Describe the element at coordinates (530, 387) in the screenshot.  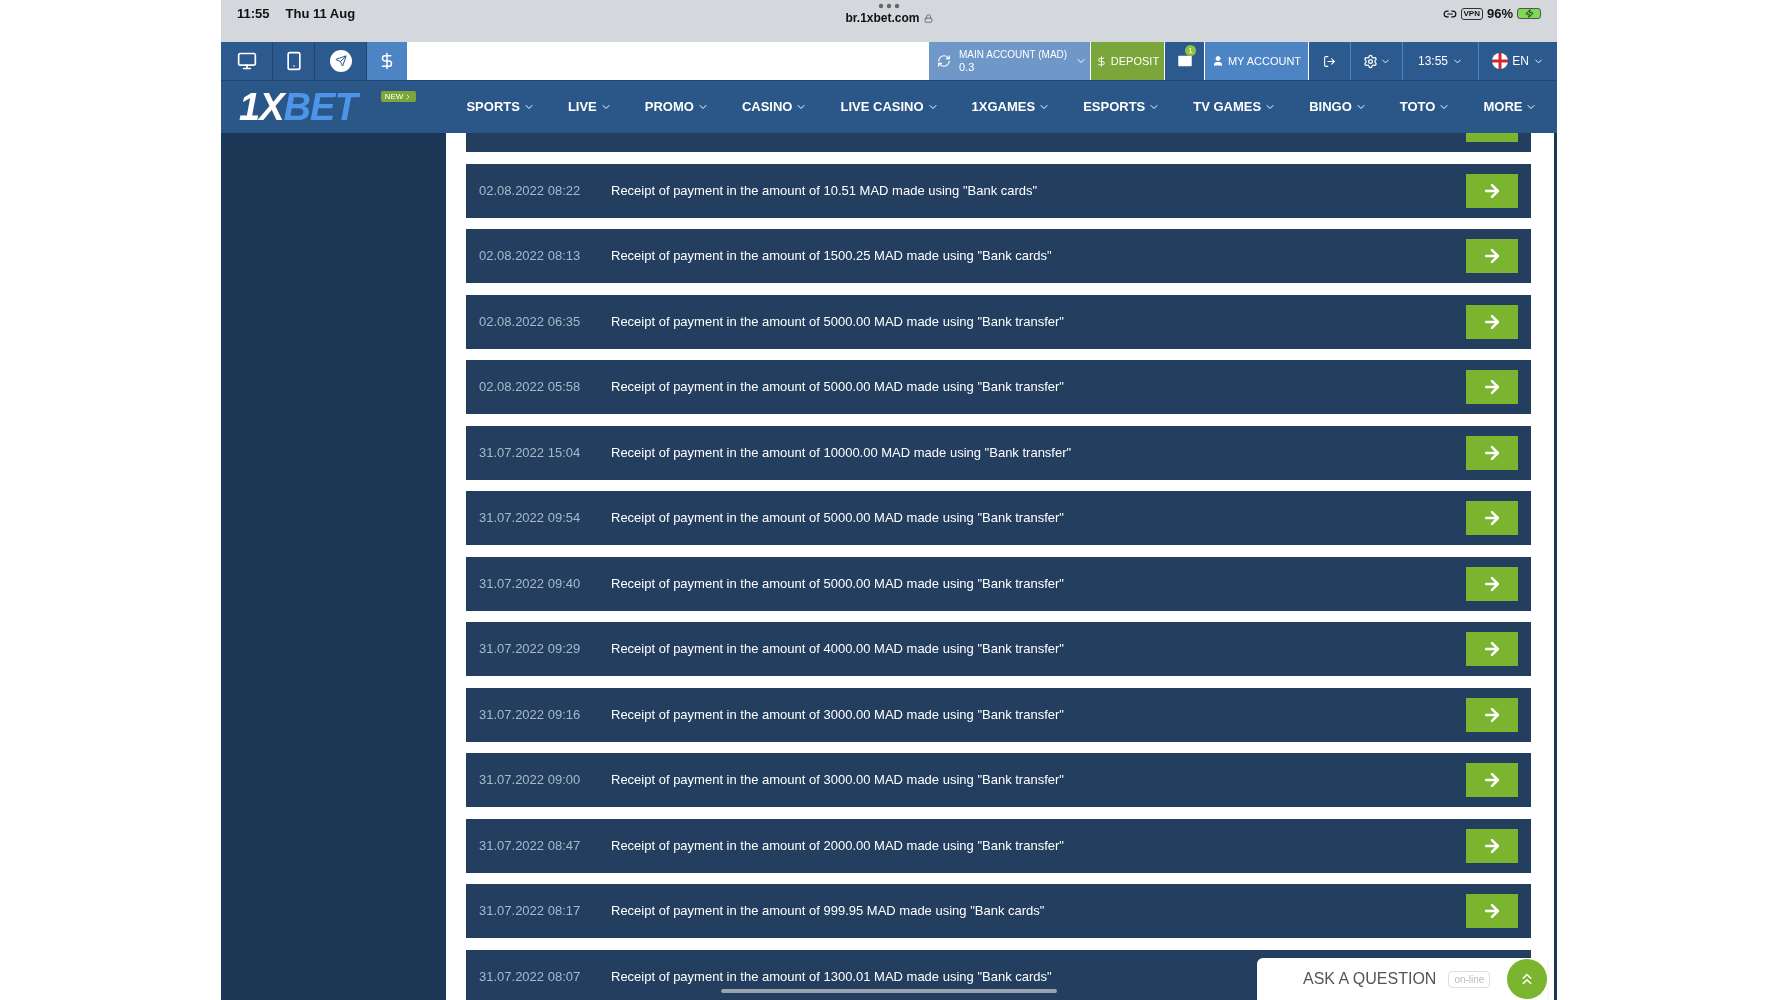
I see `transaction-date: 02.08.2022 05:58` at that location.